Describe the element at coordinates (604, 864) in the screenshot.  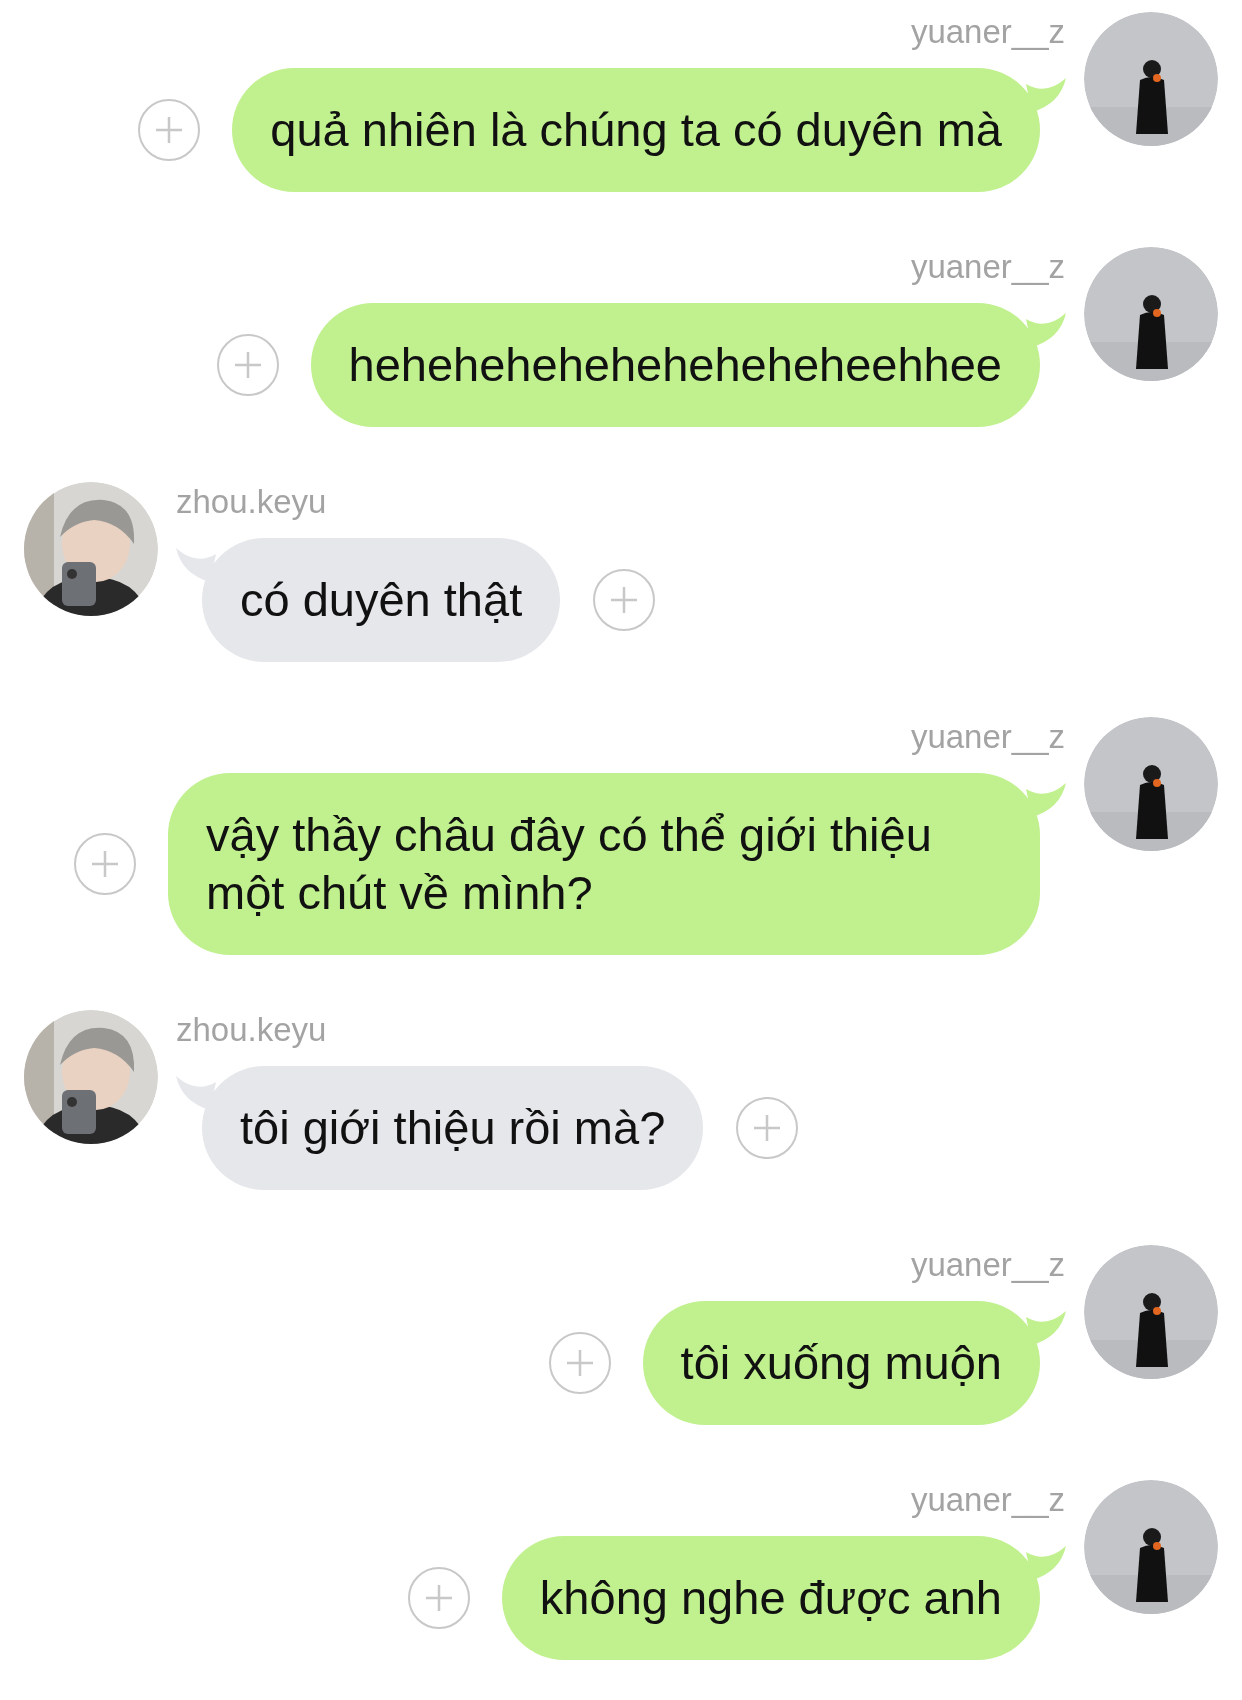
I see `message-bubble: vậy thầy châu đây có thể giới thiệu một chút về mình?` at that location.